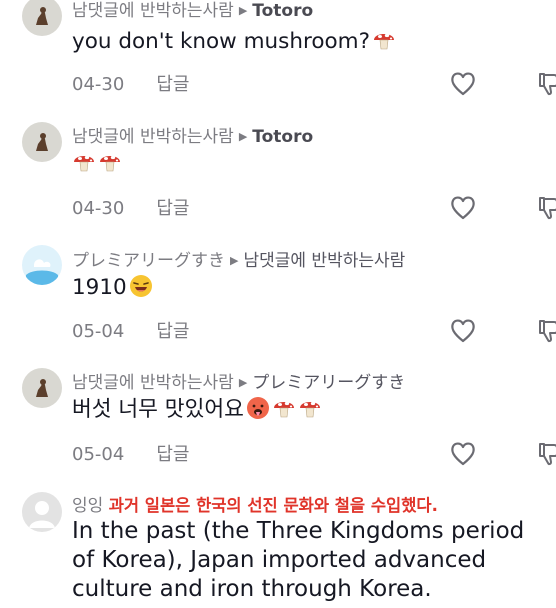 The height and width of the screenshot is (608, 556). What do you see at coordinates (42, 265) in the screenshot?
I see `cloud-avatar-icon` at bounding box center [42, 265].